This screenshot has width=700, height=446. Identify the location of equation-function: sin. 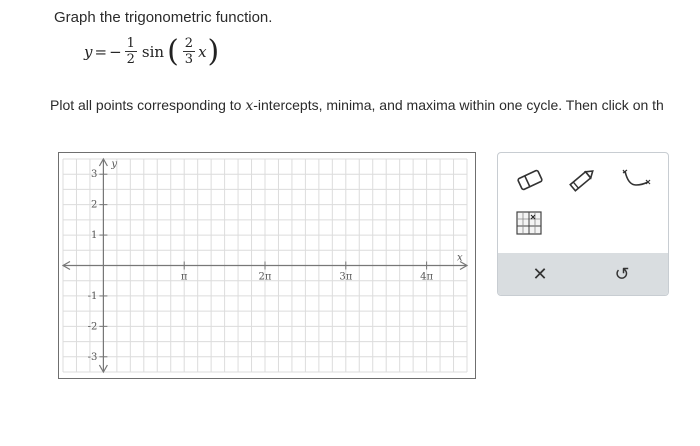
(153, 51).